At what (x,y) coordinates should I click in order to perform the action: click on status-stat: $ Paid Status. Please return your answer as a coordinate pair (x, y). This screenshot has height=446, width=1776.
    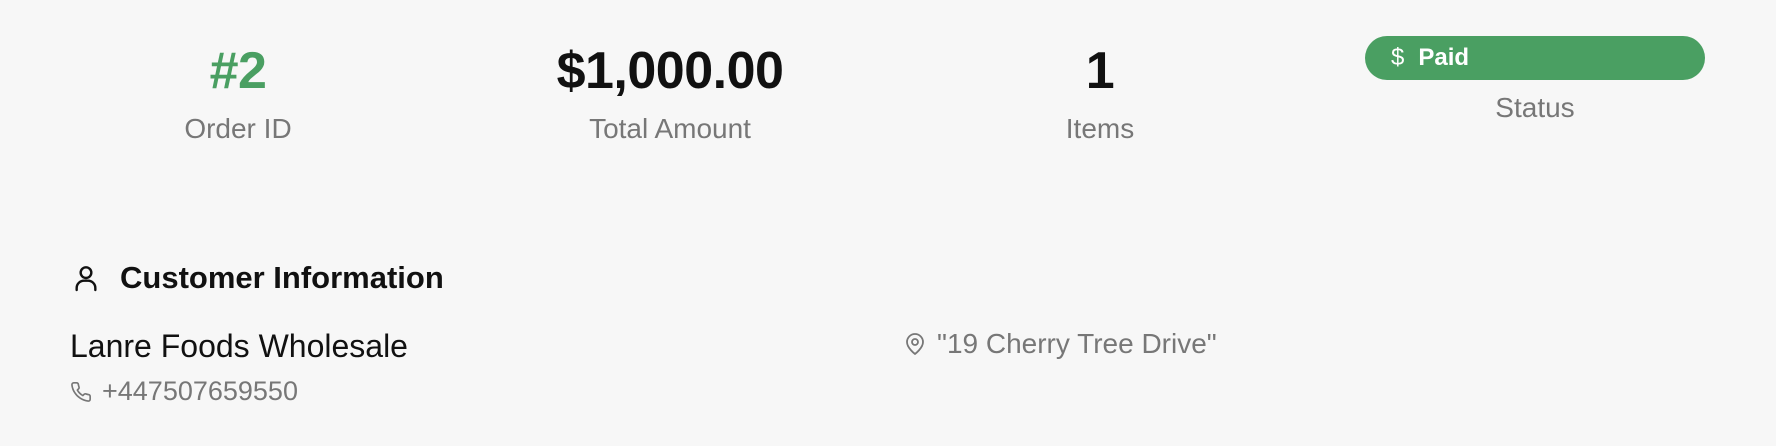
    Looking at the image, I should click on (1535, 77).